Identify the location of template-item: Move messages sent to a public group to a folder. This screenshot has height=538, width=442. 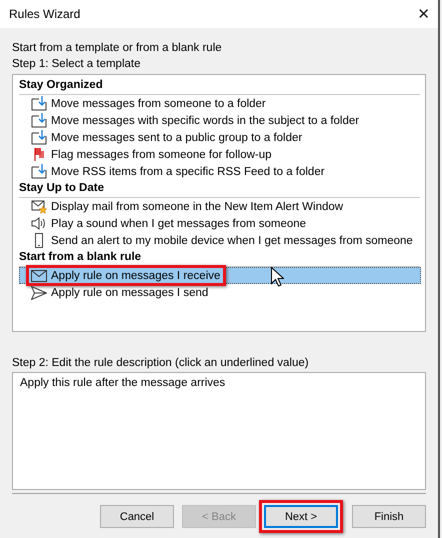
(220, 137).